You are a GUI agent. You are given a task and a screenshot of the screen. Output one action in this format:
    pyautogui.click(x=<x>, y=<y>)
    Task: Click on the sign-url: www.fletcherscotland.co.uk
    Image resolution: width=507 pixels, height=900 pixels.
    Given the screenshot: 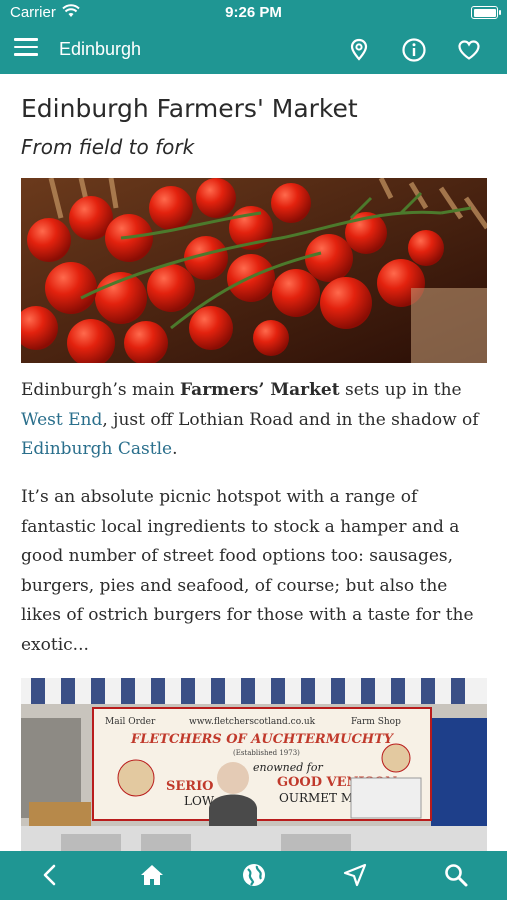 What is the action you would take?
    pyautogui.click(x=252, y=722)
    